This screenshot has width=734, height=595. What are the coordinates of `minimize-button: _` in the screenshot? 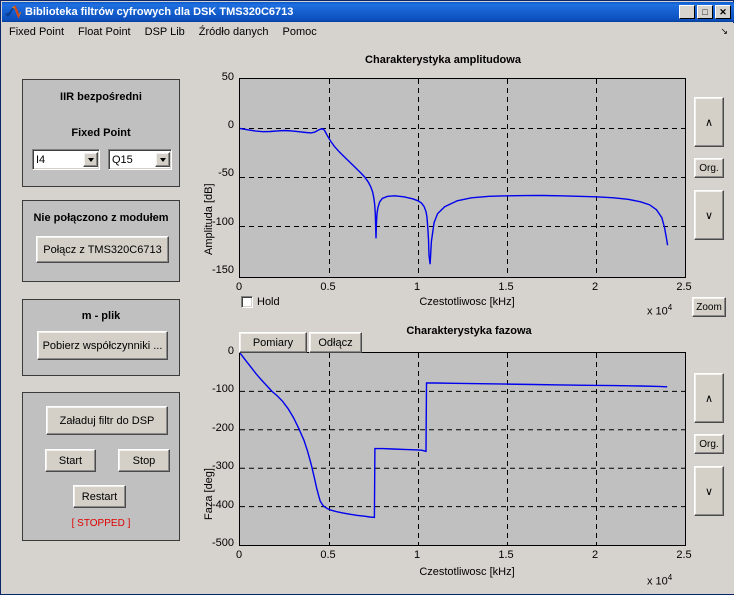 It's located at (687, 12).